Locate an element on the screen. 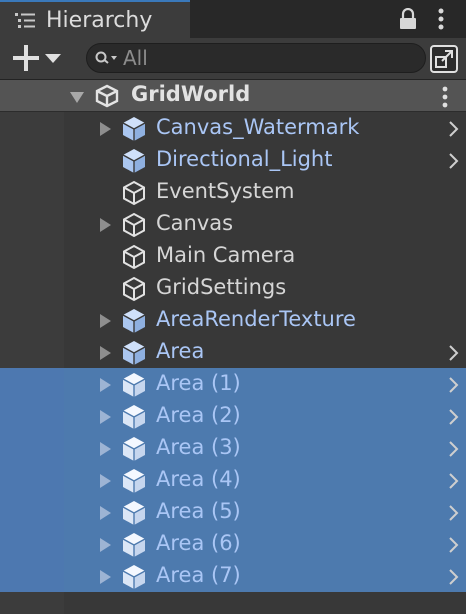  popout-icon is located at coordinates (444, 59).